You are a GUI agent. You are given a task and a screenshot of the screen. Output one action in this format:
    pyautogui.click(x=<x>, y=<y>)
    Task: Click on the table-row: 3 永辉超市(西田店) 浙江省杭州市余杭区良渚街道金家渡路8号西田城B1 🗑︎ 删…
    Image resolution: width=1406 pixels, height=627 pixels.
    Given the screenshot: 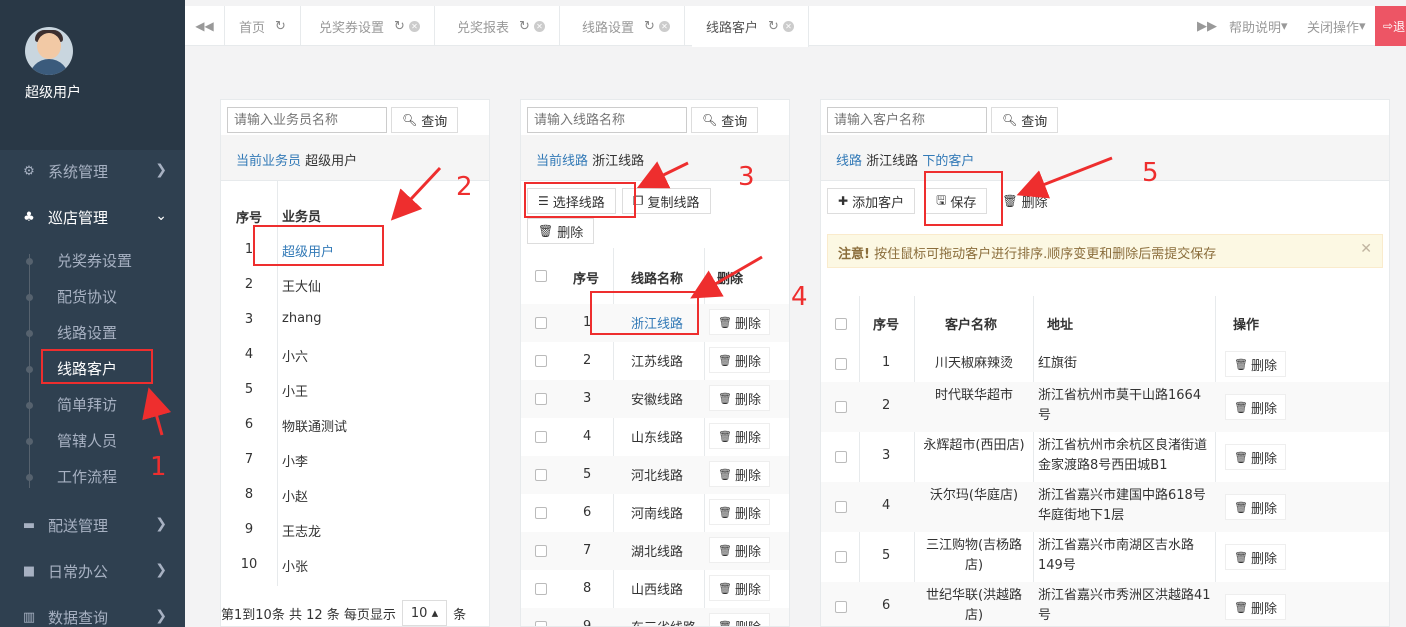 What is the action you would take?
    pyautogui.click(x=1105, y=457)
    